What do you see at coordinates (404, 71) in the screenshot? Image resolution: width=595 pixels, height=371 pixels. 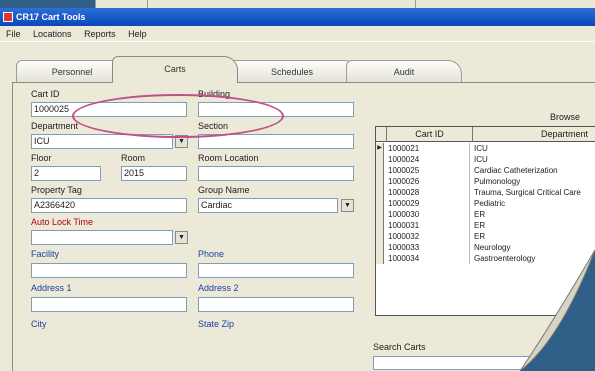 I see `tab-audit: Audit` at bounding box center [404, 71].